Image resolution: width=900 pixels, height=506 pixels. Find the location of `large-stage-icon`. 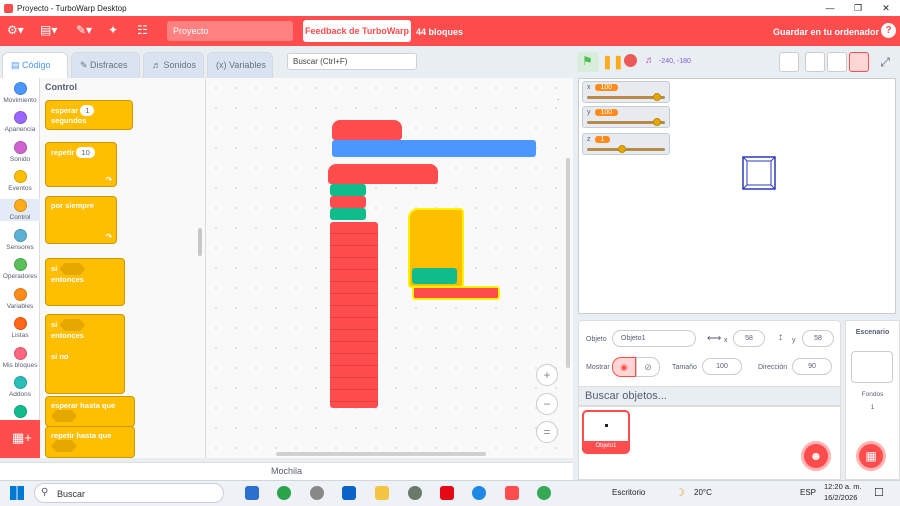

large-stage-icon is located at coordinates (859, 62).